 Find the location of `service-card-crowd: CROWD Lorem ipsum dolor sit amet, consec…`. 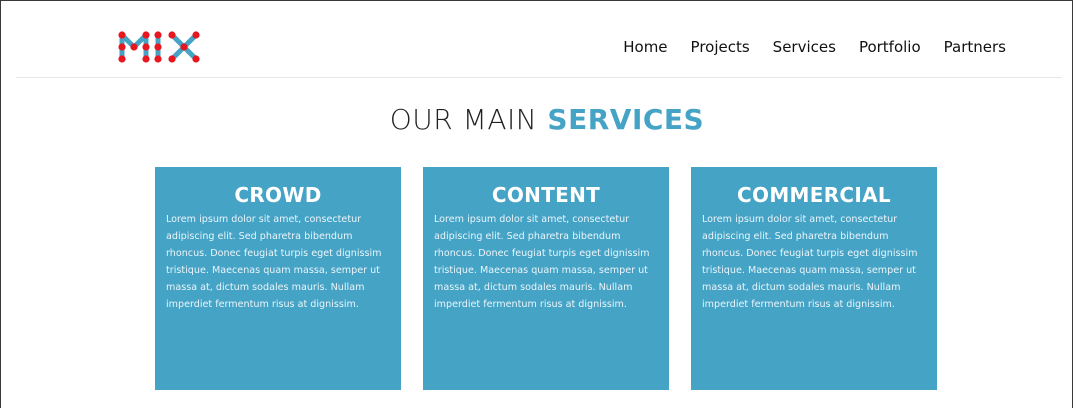

service-card-crowd: CROWD Lorem ipsum dolor sit amet, consec… is located at coordinates (278, 278).